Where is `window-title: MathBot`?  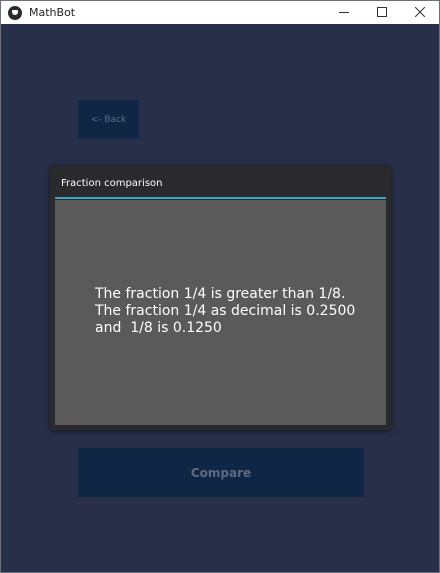
window-title: MathBot is located at coordinates (52, 12).